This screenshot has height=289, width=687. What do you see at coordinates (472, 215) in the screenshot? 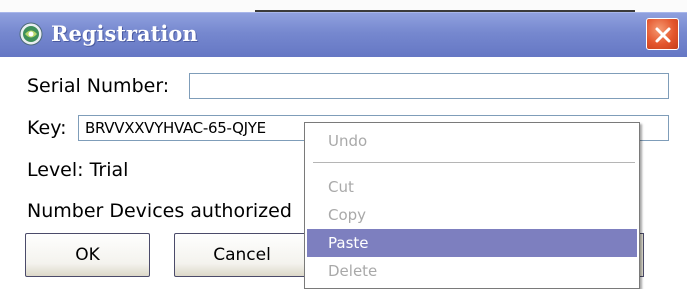
I see `menu-item-copy: Copy` at bounding box center [472, 215].